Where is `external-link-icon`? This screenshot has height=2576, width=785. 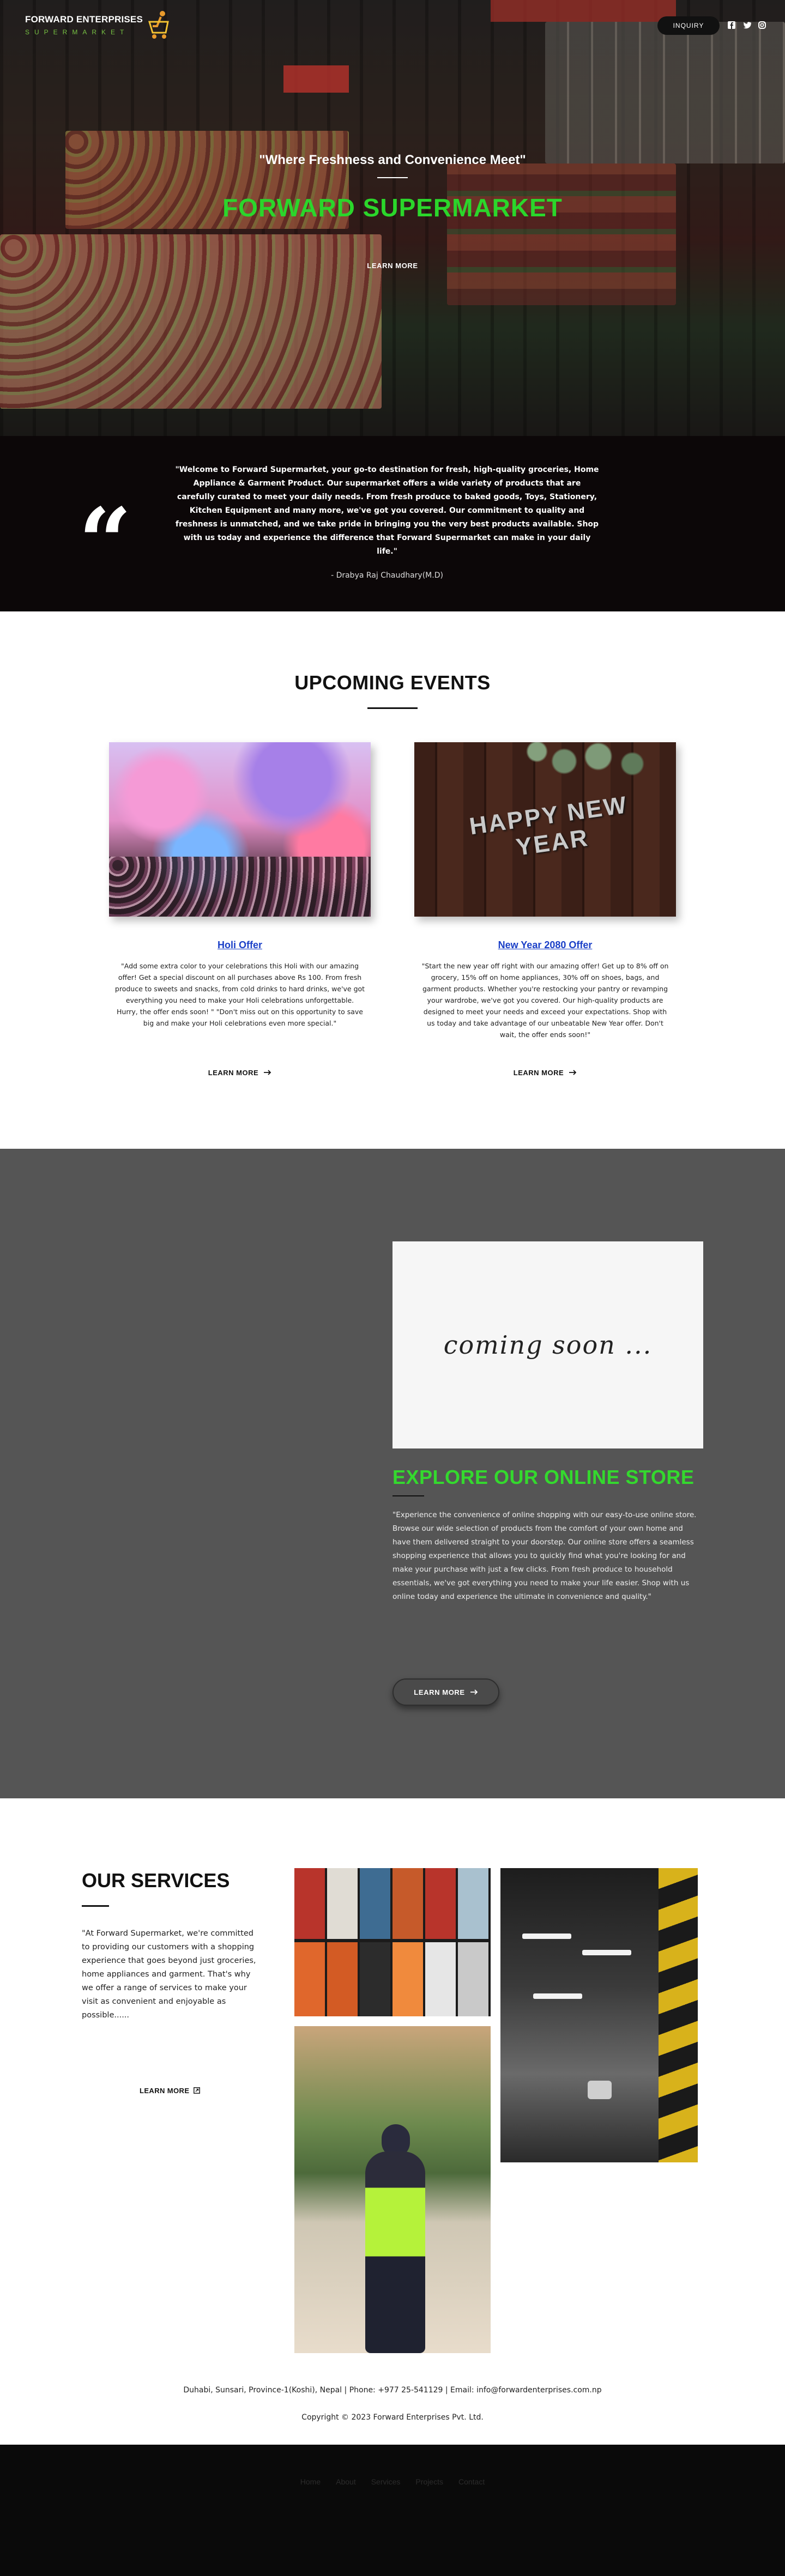 external-link-icon is located at coordinates (197, 2090).